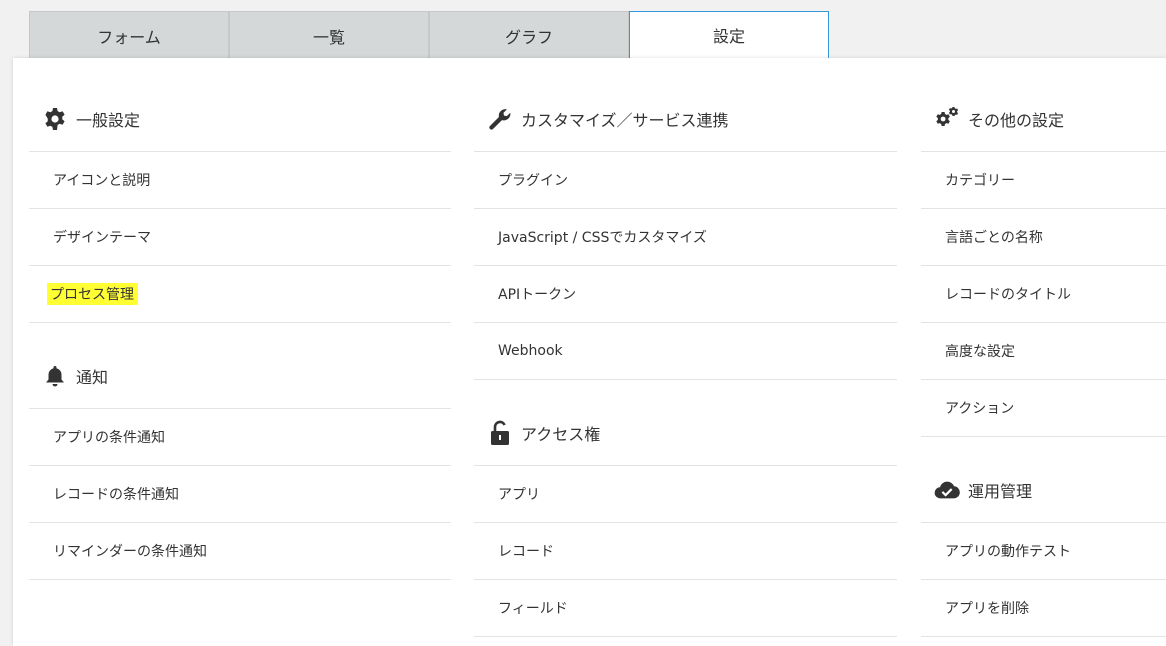  I want to click on menu-item-js-css-customize: JavaScript / CSSでカスタマイズ, so click(685, 237).